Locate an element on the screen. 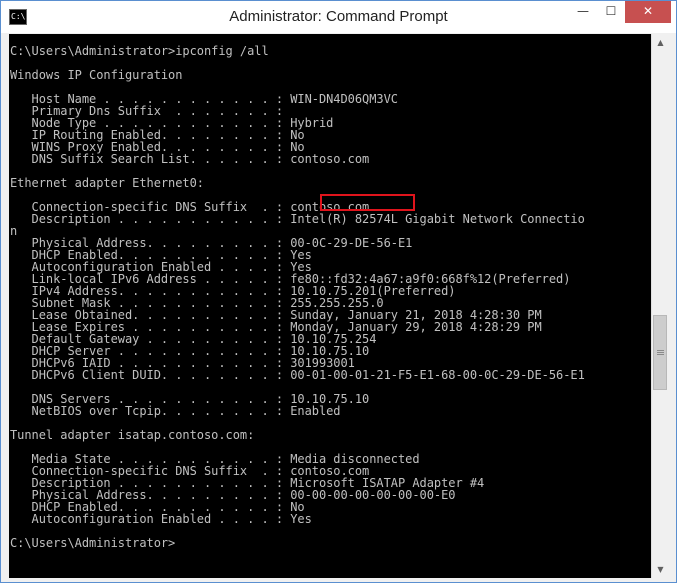  close-button: ✕ is located at coordinates (648, 12).